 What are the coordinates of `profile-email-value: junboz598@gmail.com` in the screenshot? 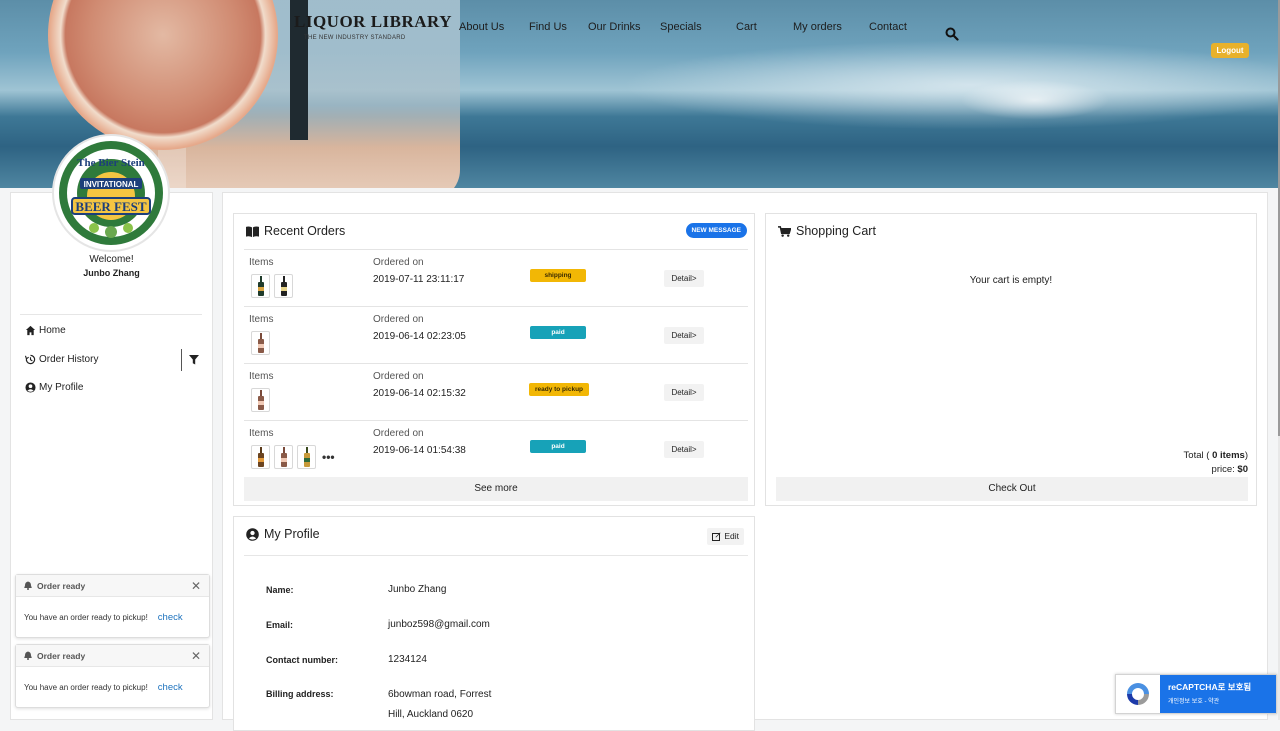 It's located at (439, 624).